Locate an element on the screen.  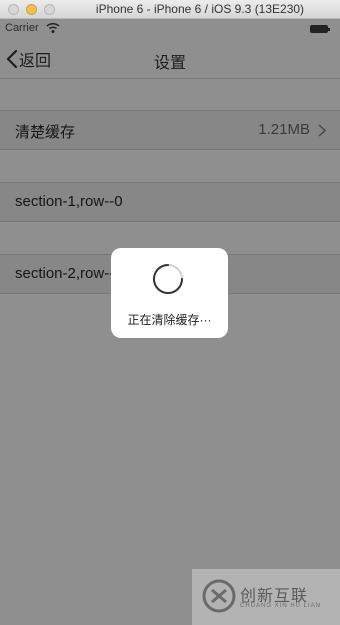
watermark-logo: 创新互联 CHUANG XIN HU LIAN is located at coordinates (266, 597).